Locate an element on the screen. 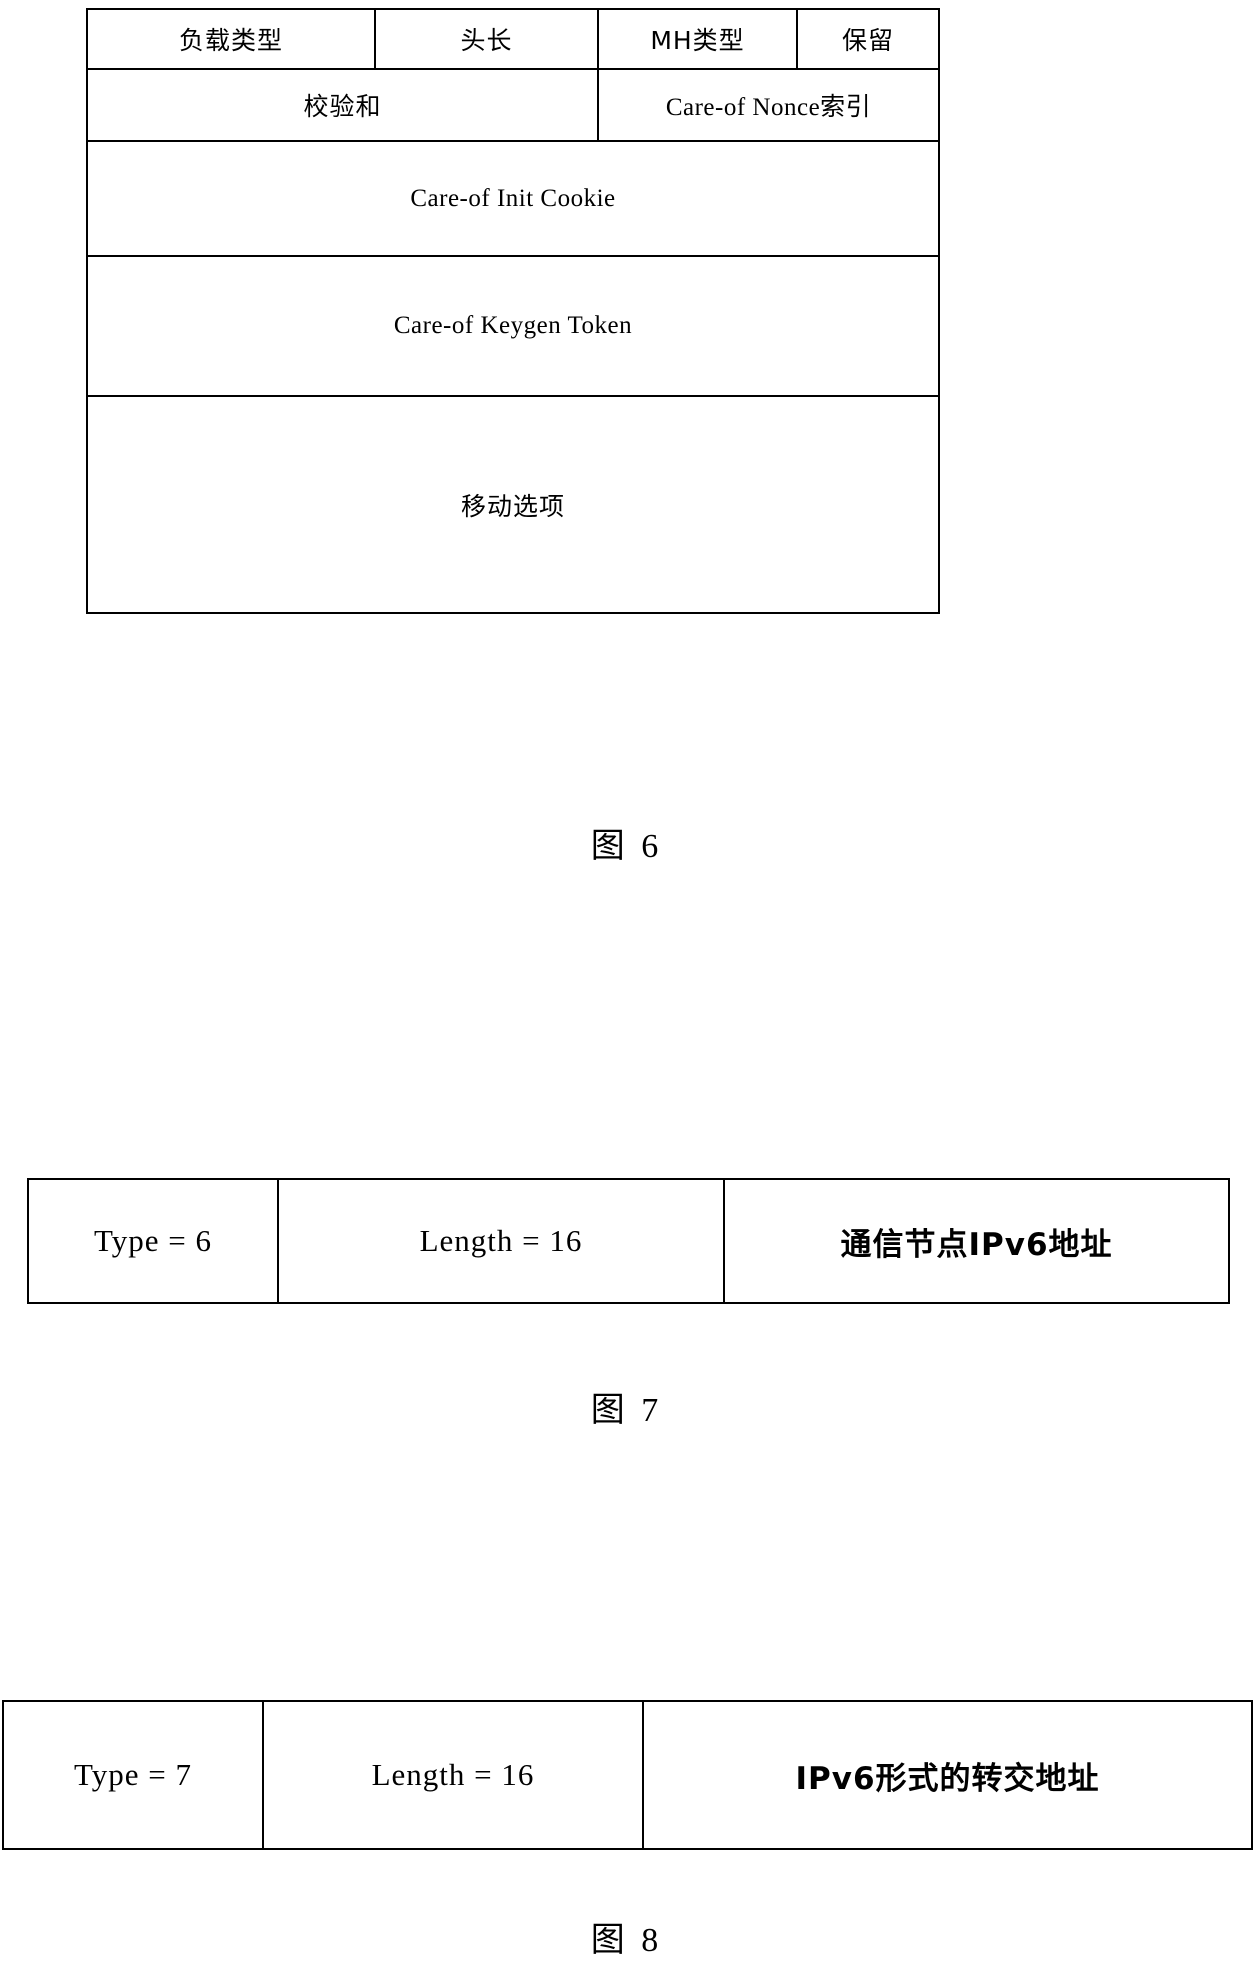 The height and width of the screenshot is (1966, 1253). table-row: Care-of Keygen Token is located at coordinates (513, 326).